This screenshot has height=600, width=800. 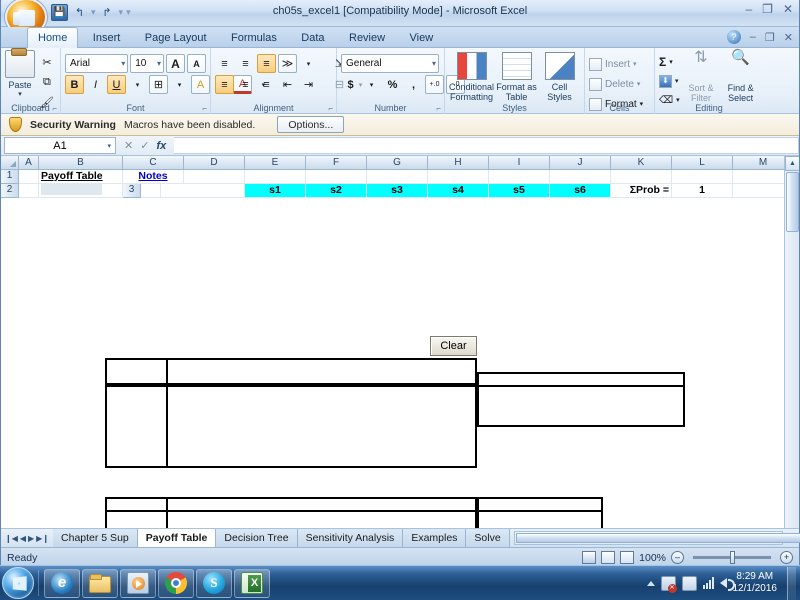 I want to click on name-box: A1 ▾, so click(x=60, y=145).